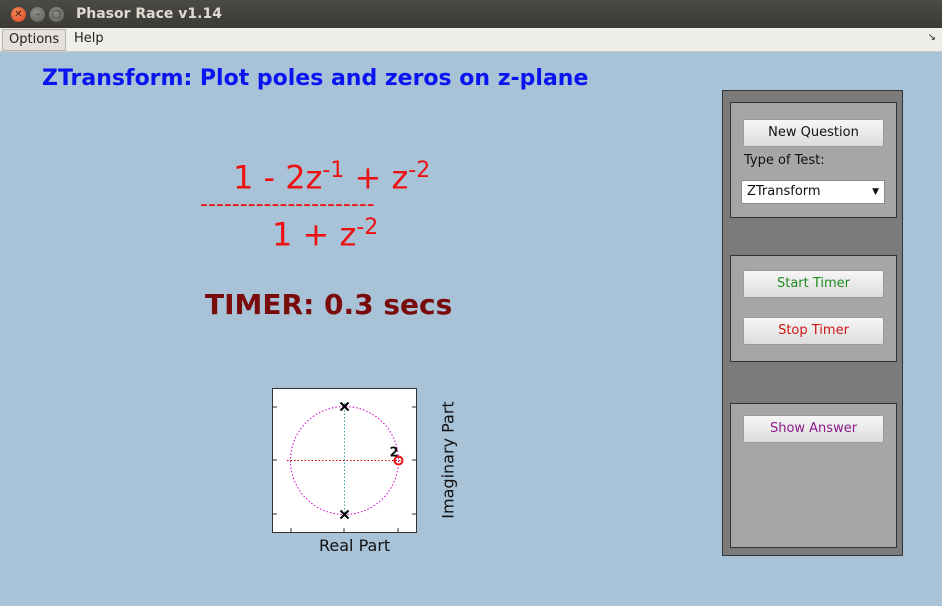 The width and height of the screenshot is (942, 606). Describe the element at coordinates (149, 14) in the screenshot. I see `window-title: Phasor Race v1.14` at that location.